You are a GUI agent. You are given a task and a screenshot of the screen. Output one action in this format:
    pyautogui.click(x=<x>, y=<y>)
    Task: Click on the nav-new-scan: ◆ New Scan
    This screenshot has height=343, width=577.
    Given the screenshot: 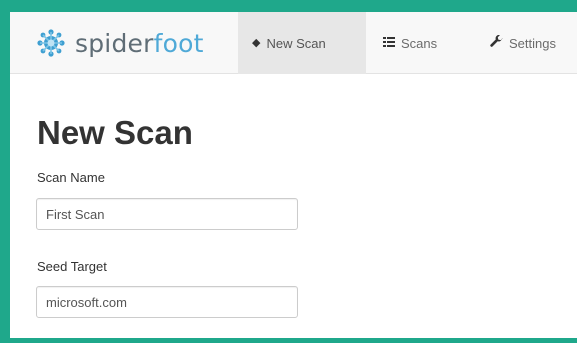 What is the action you would take?
    pyautogui.click(x=302, y=43)
    